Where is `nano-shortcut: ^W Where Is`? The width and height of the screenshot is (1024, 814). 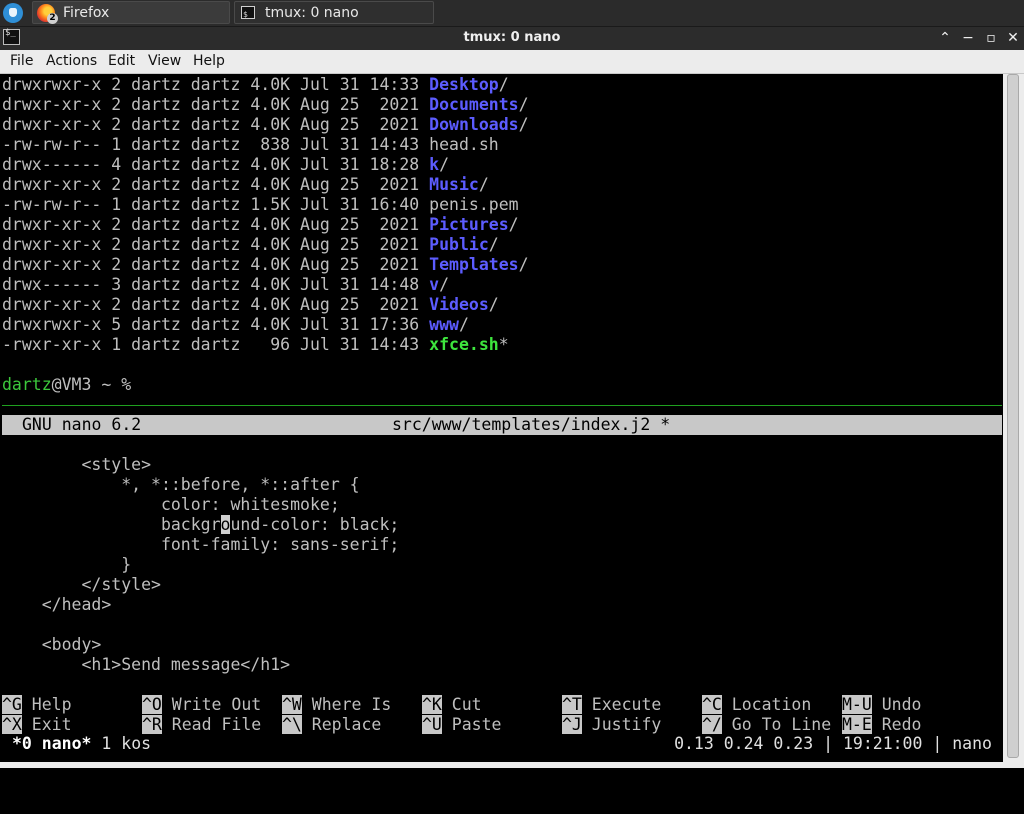
nano-shortcut: ^W Where Is is located at coordinates (336, 705).